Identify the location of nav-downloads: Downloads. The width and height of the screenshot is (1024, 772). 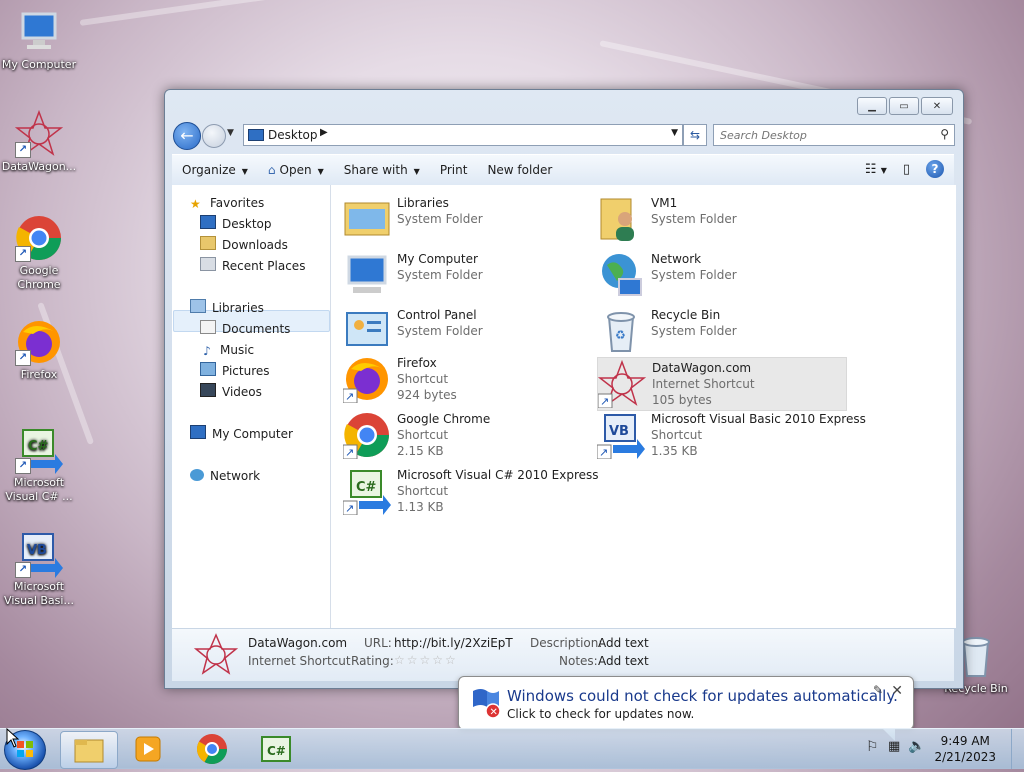
(244, 245).